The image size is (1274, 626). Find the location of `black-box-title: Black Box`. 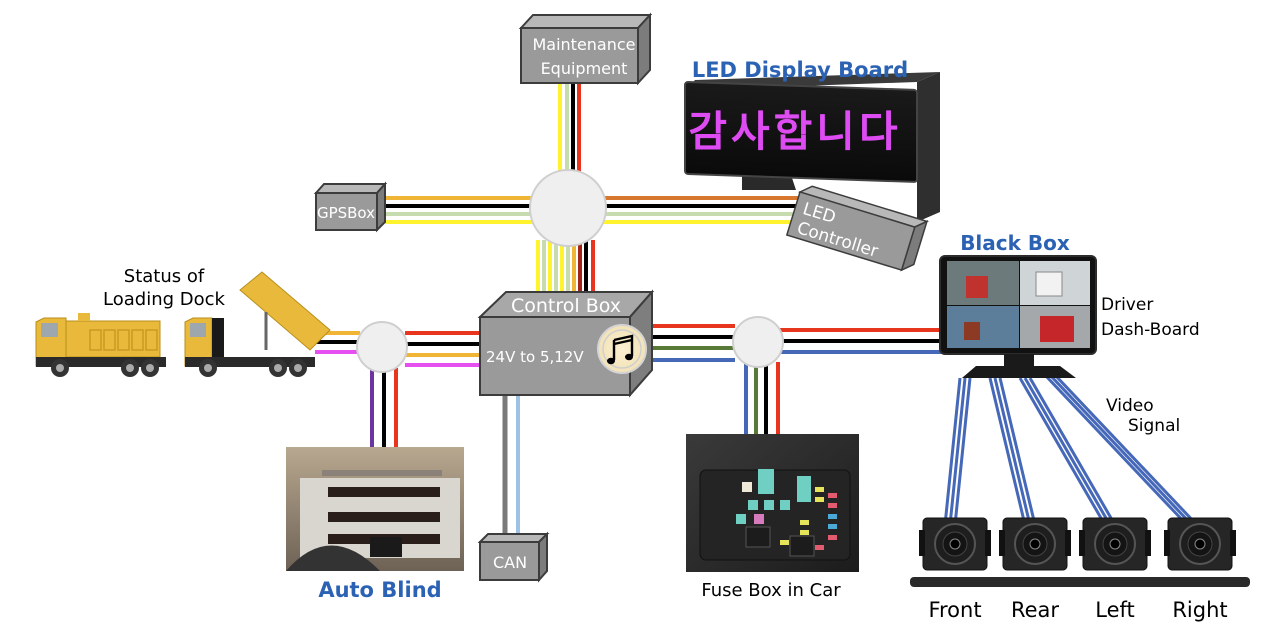

black-box-title: Black Box is located at coordinates (1015, 243).